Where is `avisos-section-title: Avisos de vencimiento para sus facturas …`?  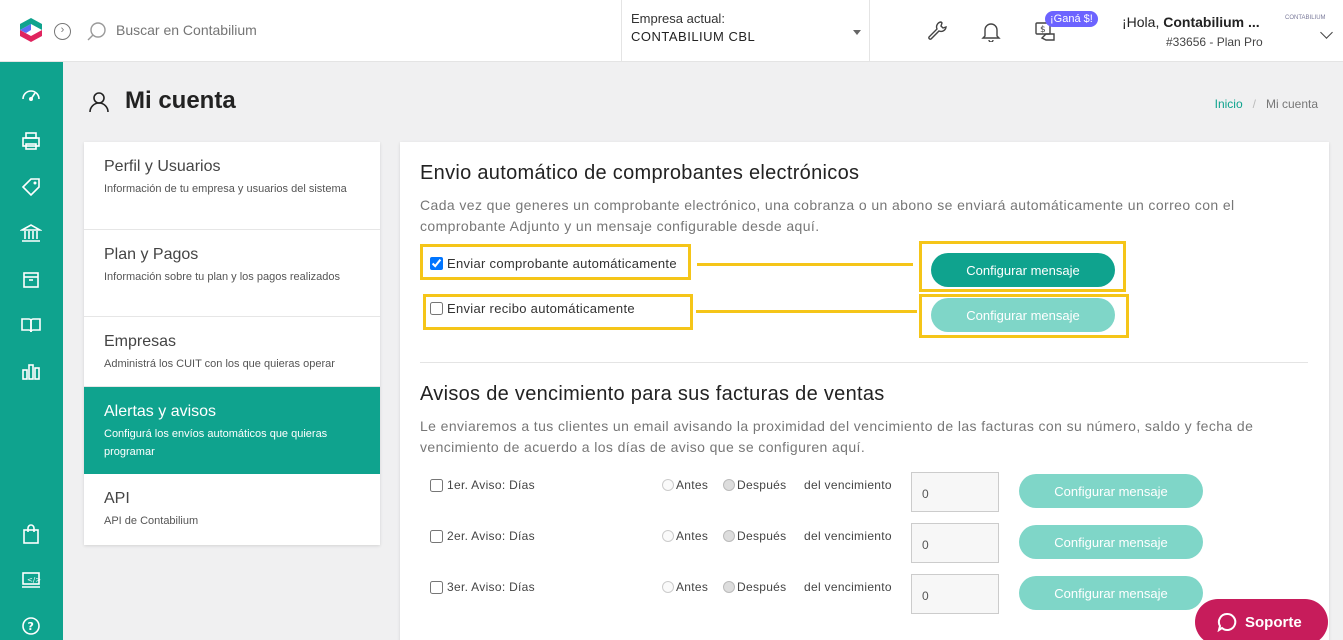
avisos-section-title: Avisos de vencimiento para sus facturas … is located at coordinates (652, 394).